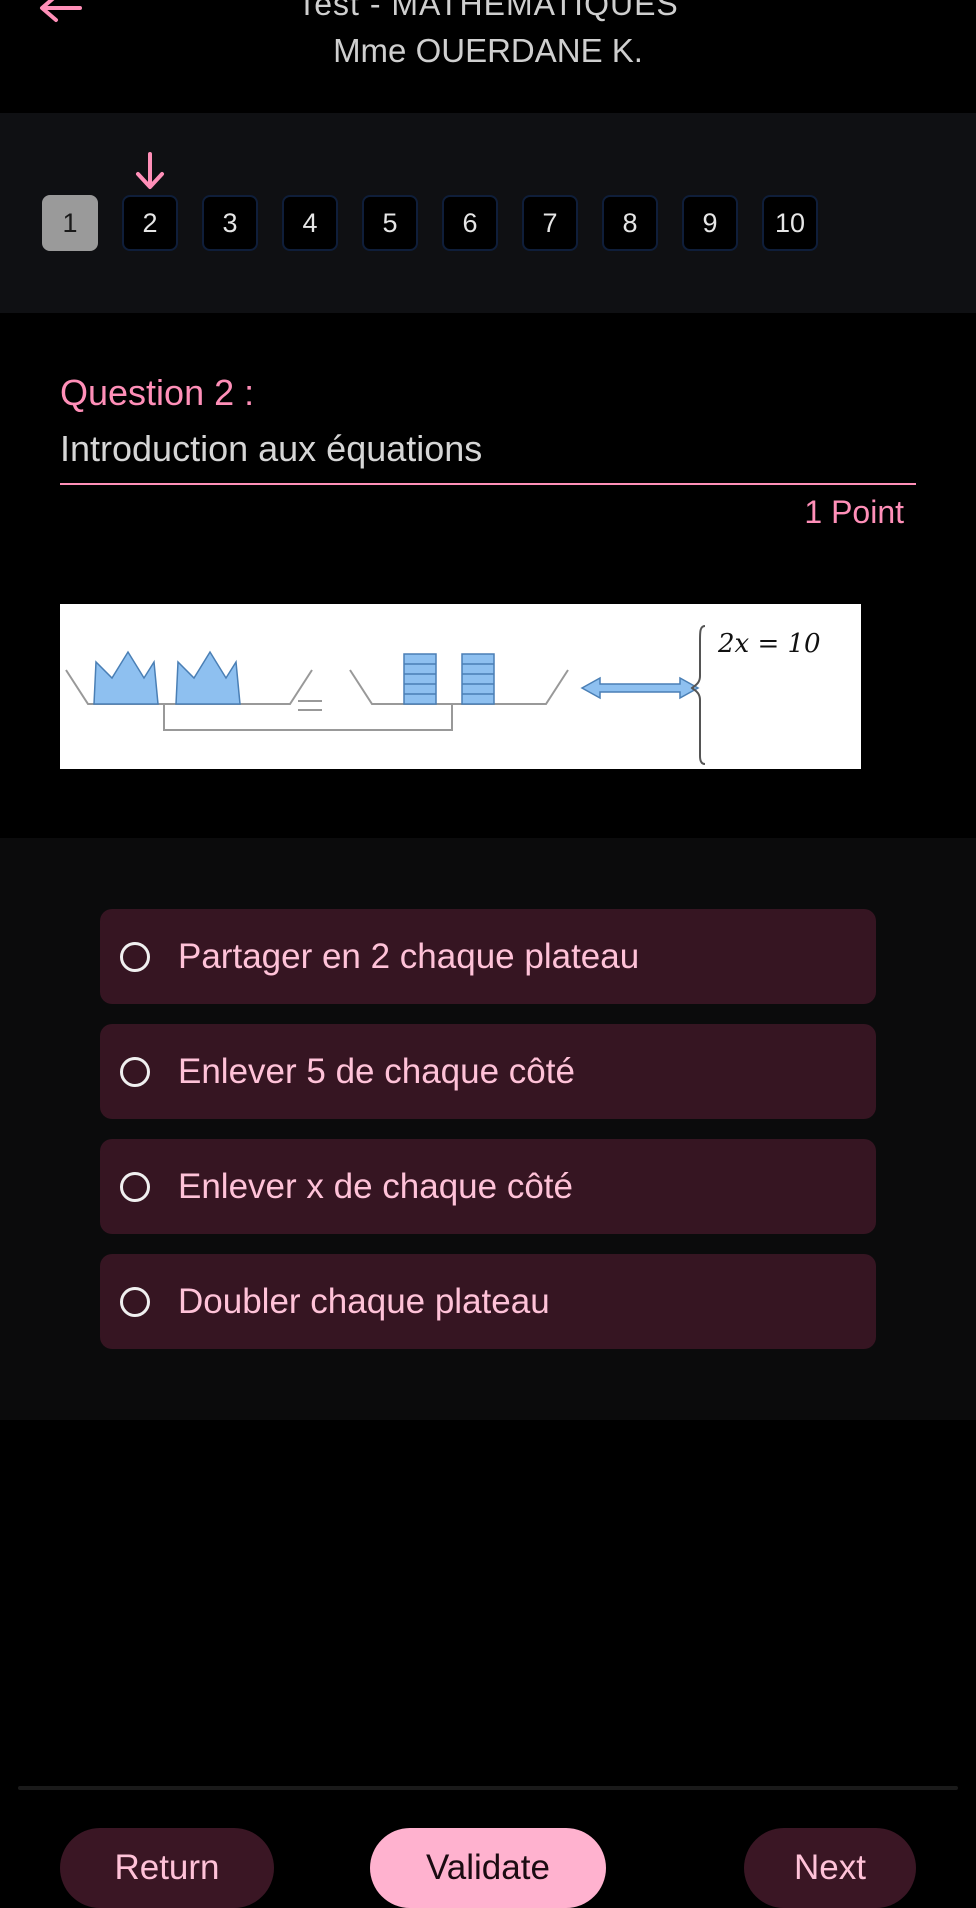 This screenshot has height=1908, width=976. I want to click on question-button-1: 1, so click(70, 223).